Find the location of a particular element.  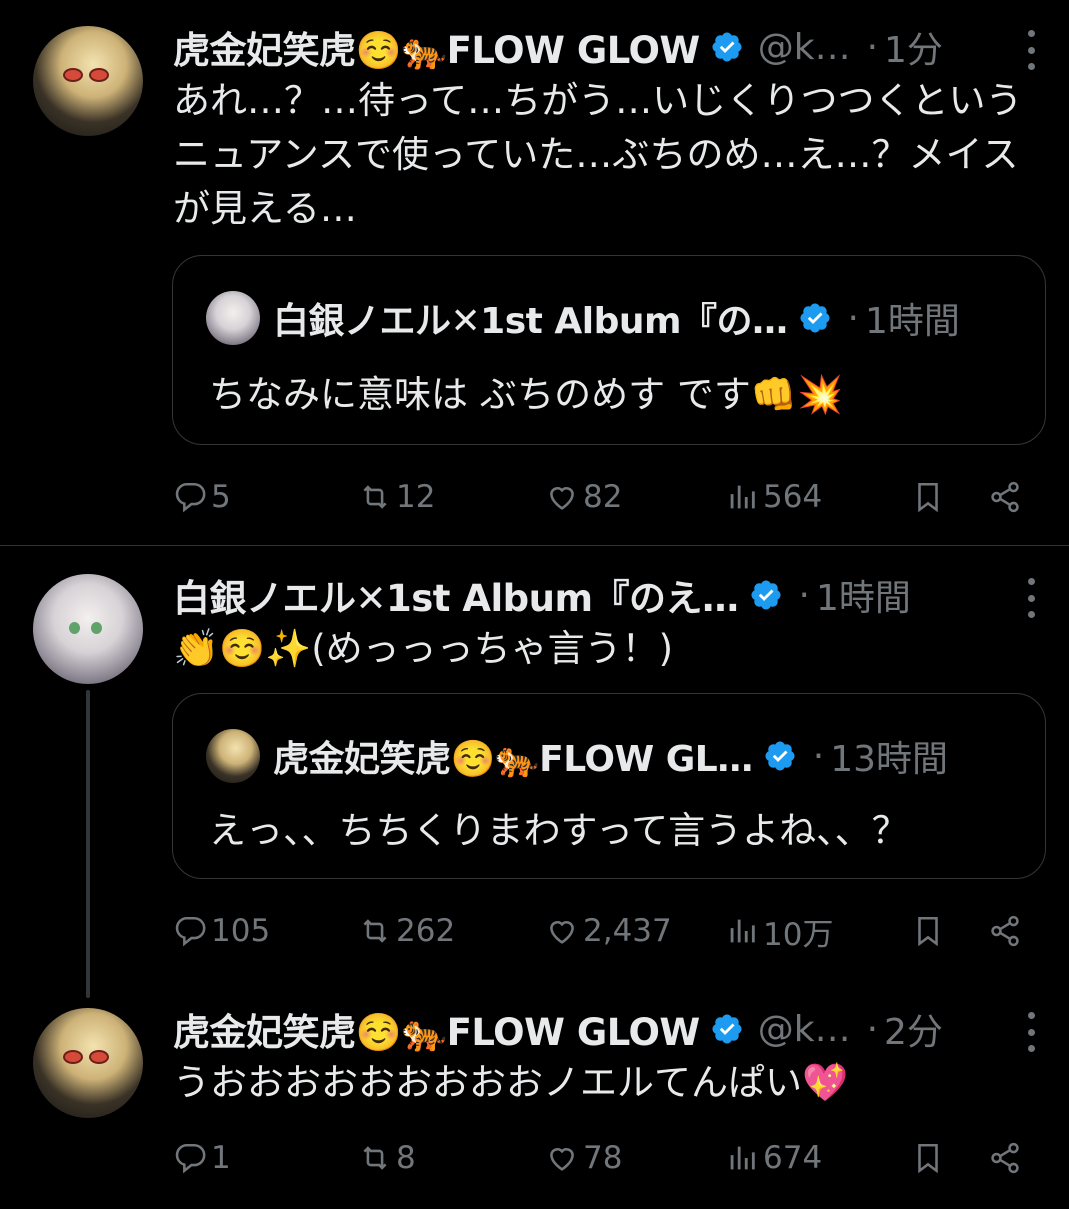

repost-button: 8 is located at coordinates (387, 1158).